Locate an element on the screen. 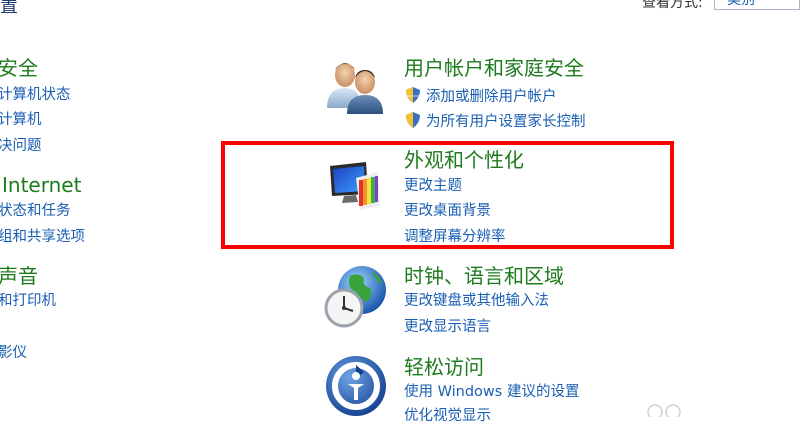  optimize-visual-display-link: 优化视觉显示 is located at coordinates (447, 416).